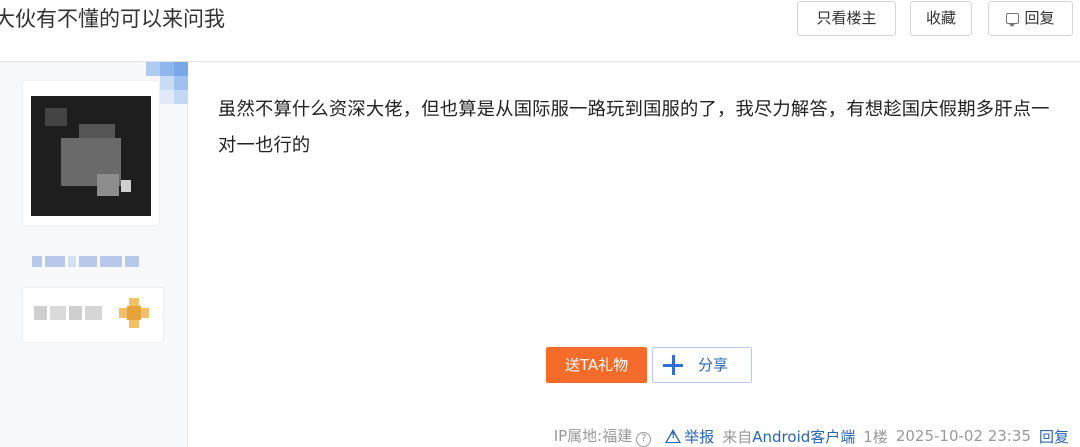  What do you see at coordinates (644, 439) in the screenshot?
I see `help-icon: ?` at bounding box center [644, 439].